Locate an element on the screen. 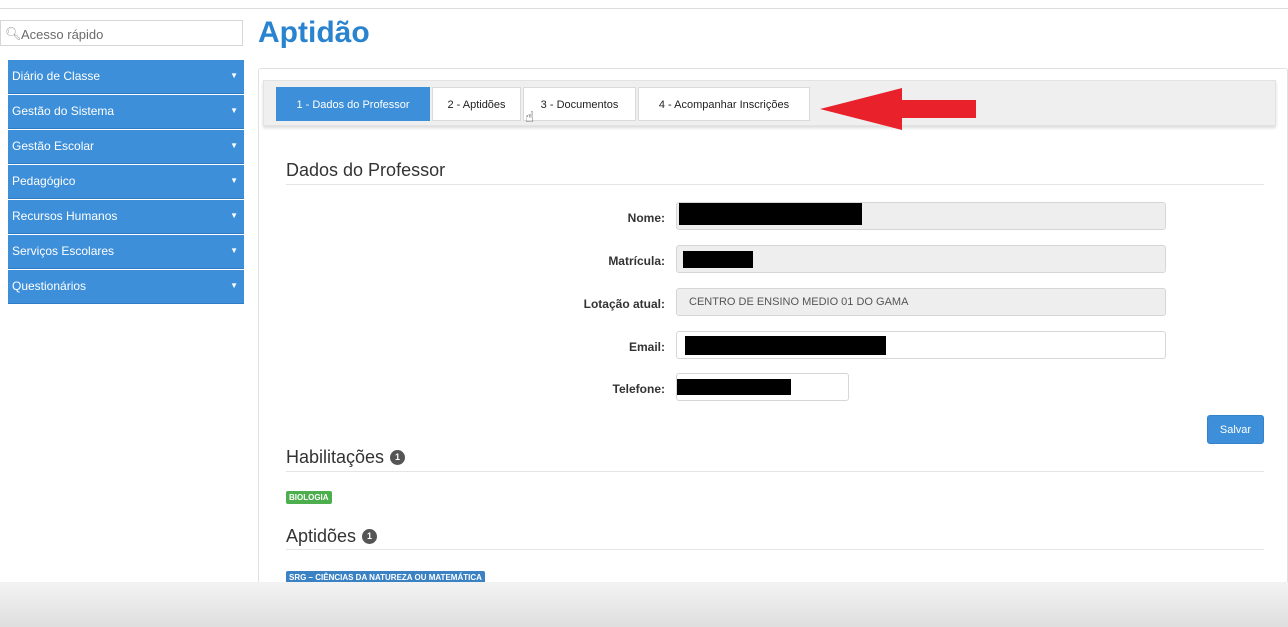 The width and height of the screenshot is (1288, 627). tab-dados-do-professor: 1 - Dados do Professor is located at coordinates (353, 104).